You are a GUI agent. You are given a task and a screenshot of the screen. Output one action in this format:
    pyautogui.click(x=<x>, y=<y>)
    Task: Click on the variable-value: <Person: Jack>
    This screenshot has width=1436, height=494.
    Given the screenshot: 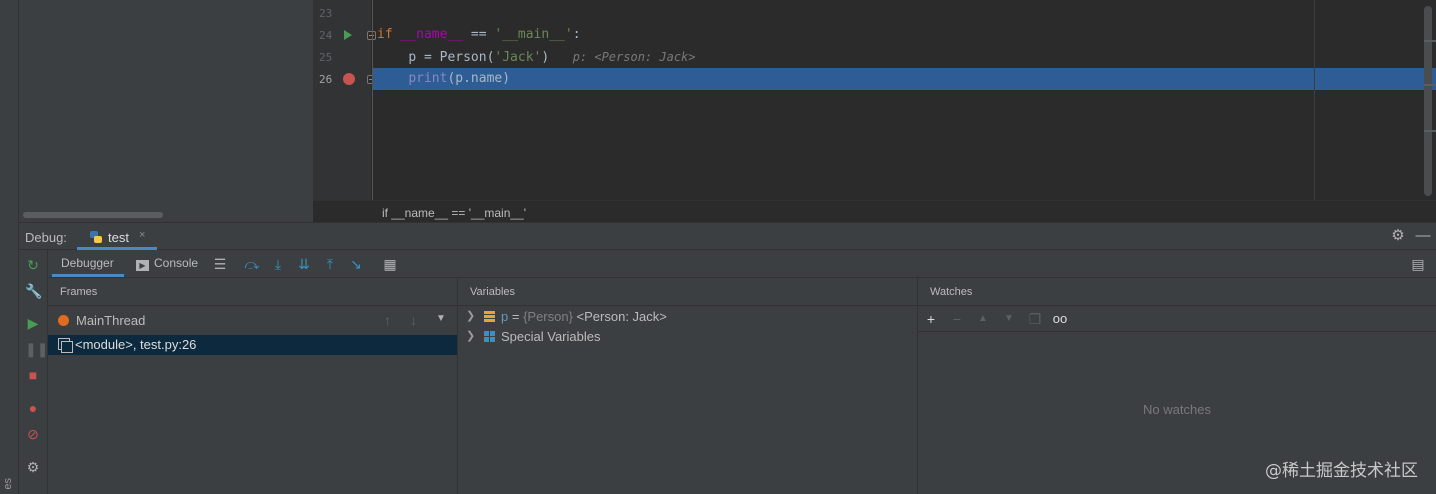 What is the action you would take?
    pyautogui.click(x=619, y=316)
    